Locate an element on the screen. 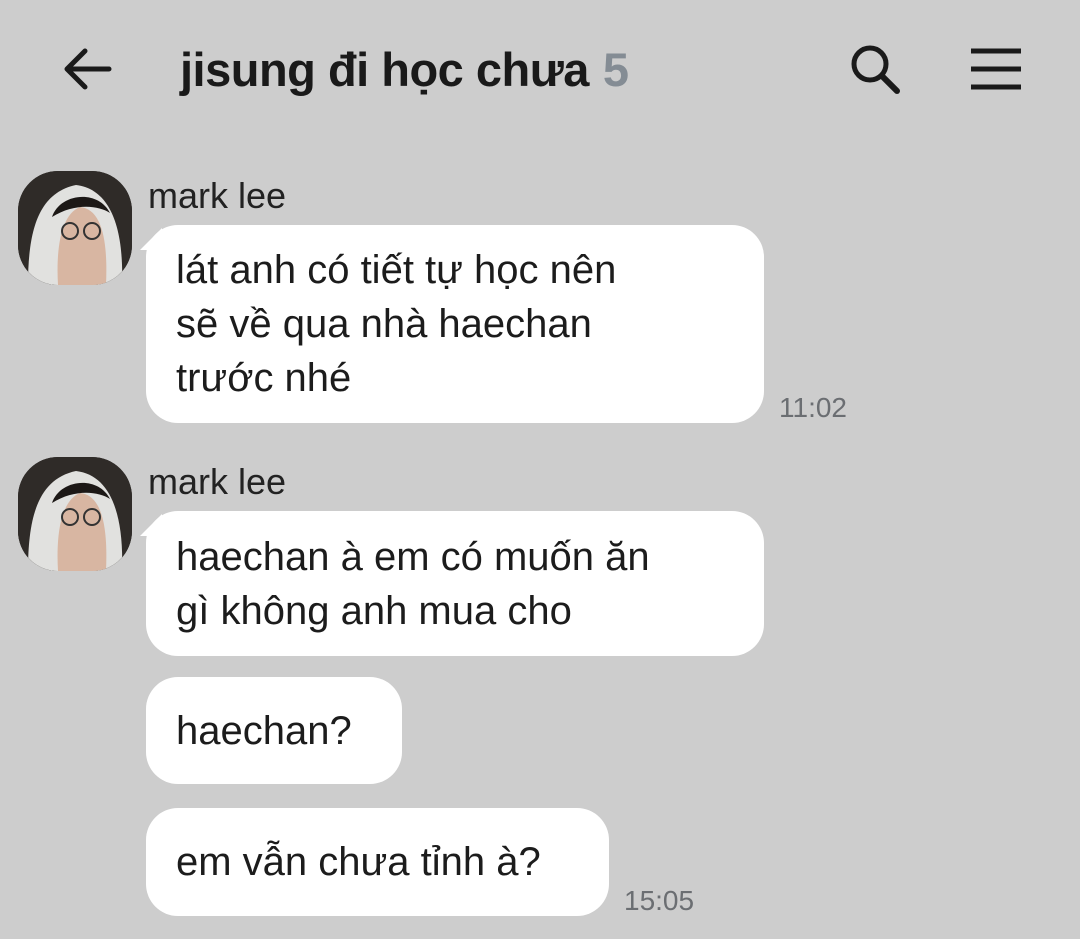  chat-header: jisung đi học chưa 5 is located at coordinates (540, 70).